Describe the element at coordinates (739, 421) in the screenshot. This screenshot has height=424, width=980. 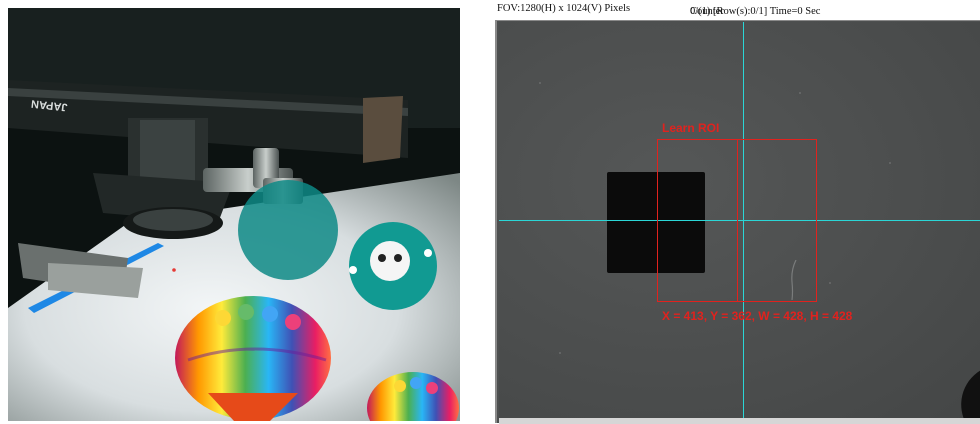
I see `viewer-bottom-strip` at that location.